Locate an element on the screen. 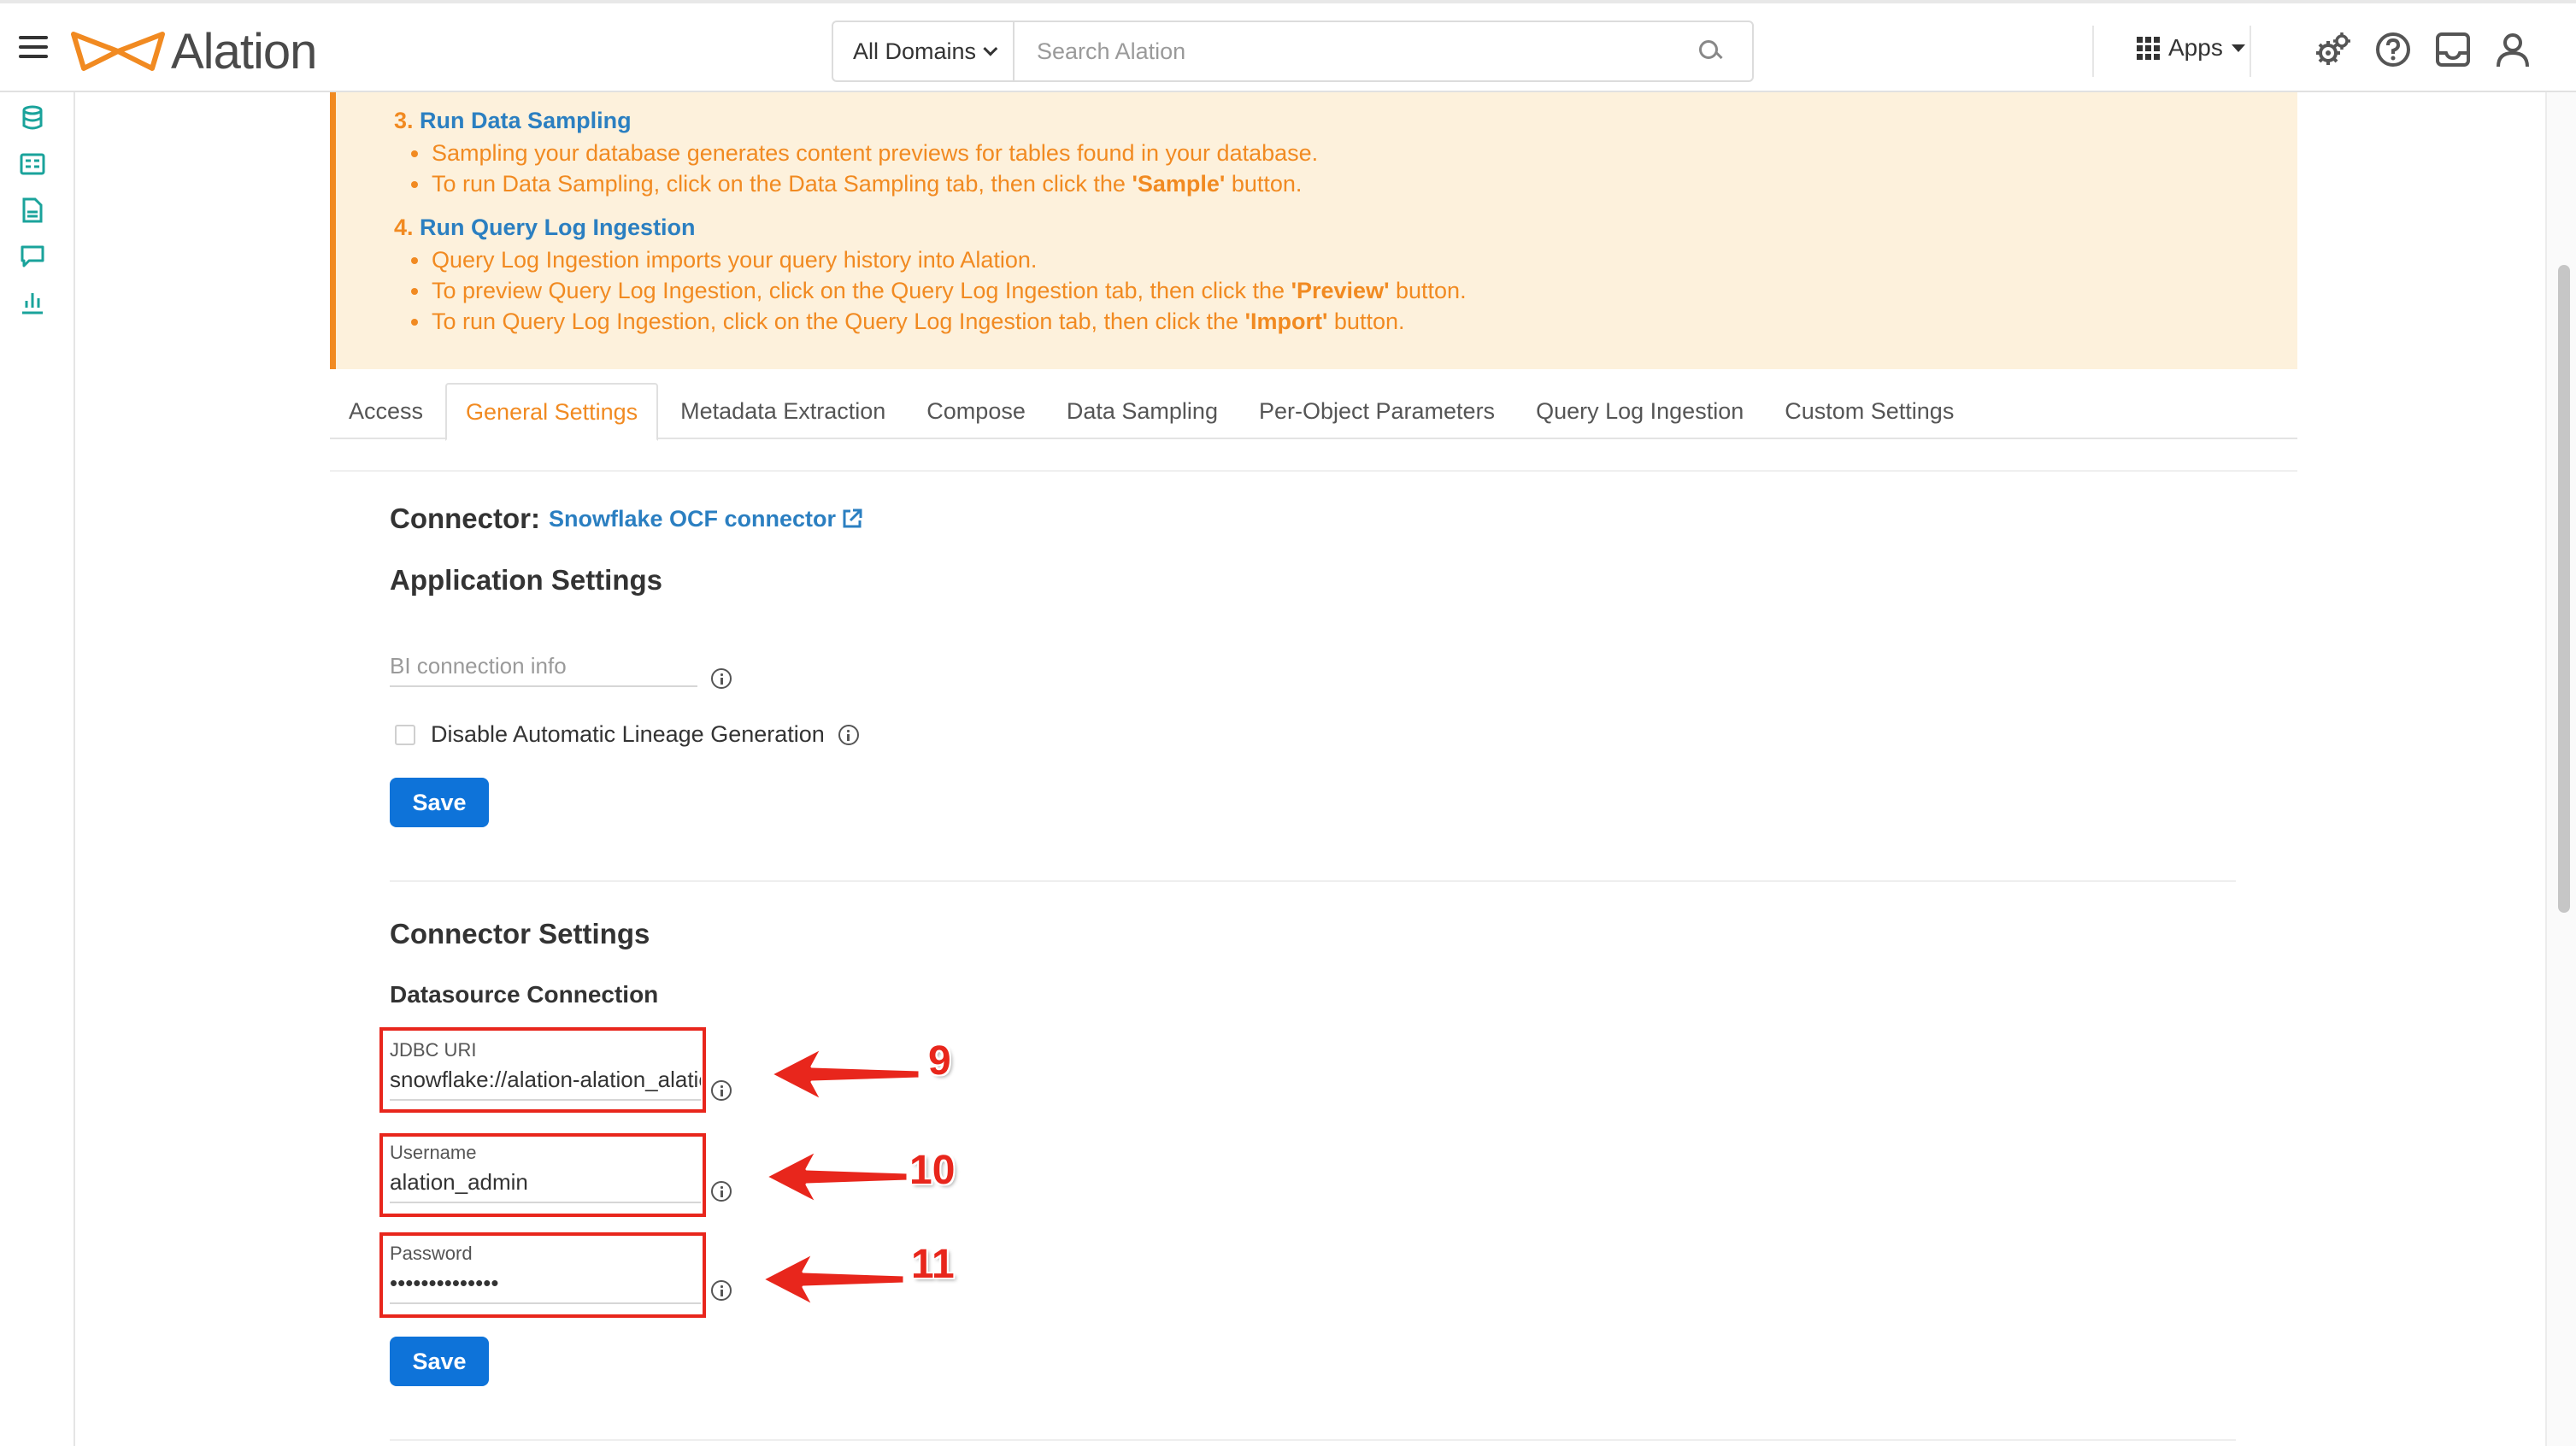 This screenshot has width=2576, height=1446. bi-connection-input is located at coordinates (543, 666).